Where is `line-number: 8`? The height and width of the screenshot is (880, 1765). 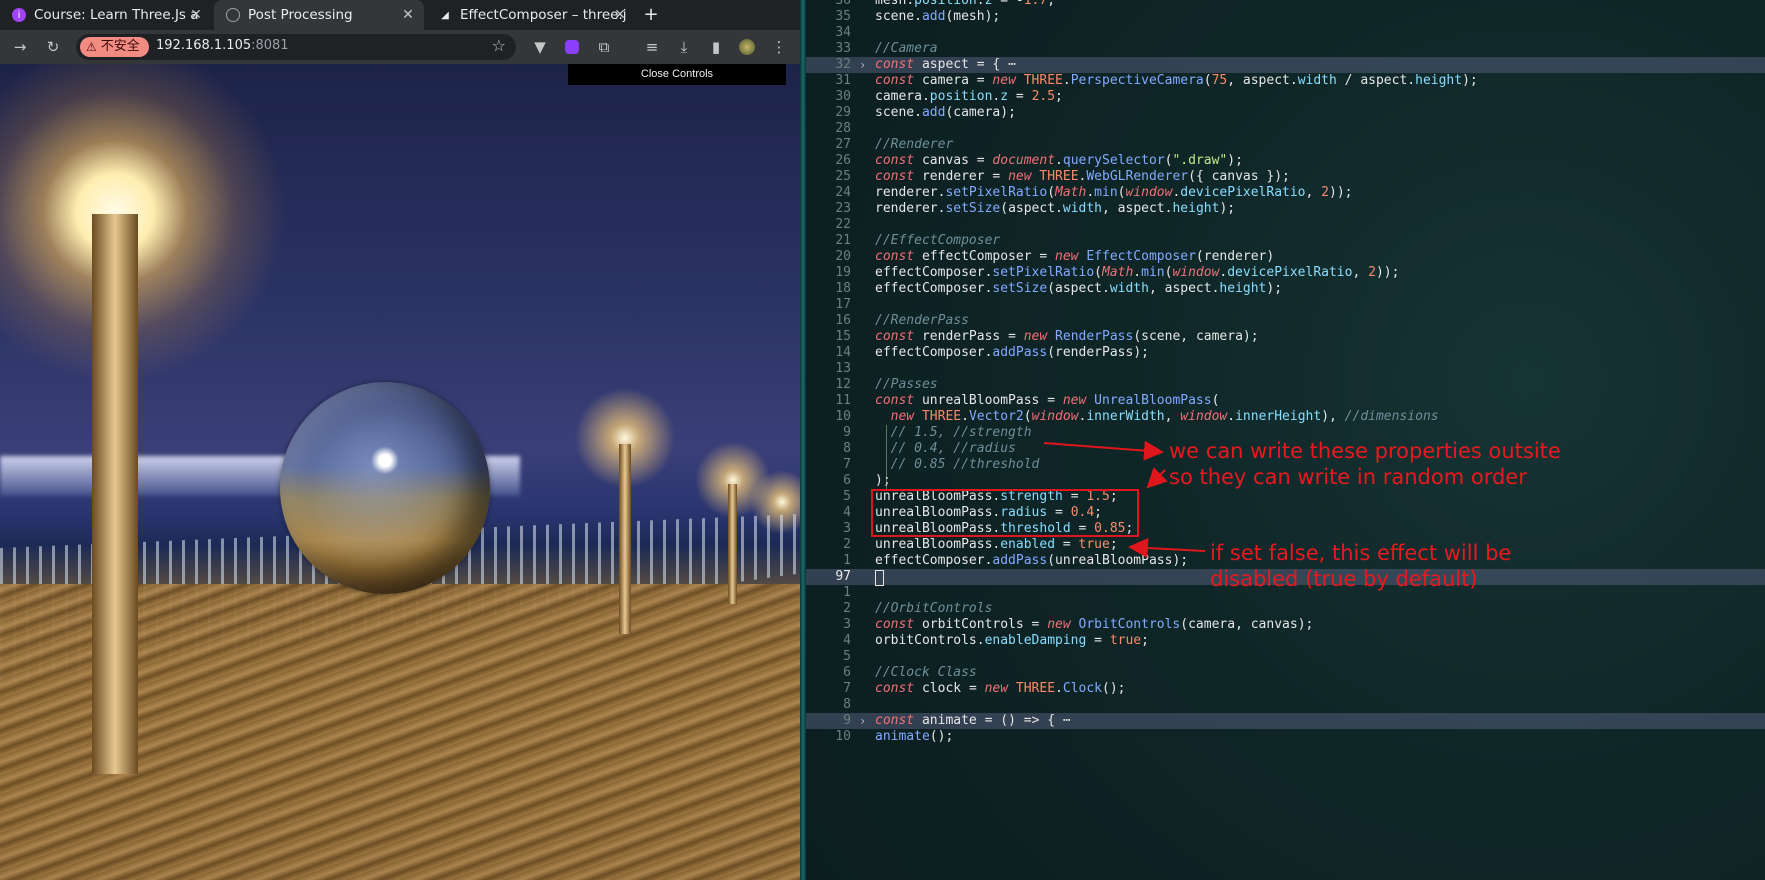 line-number: 8 is located at coordinates (847, 704).